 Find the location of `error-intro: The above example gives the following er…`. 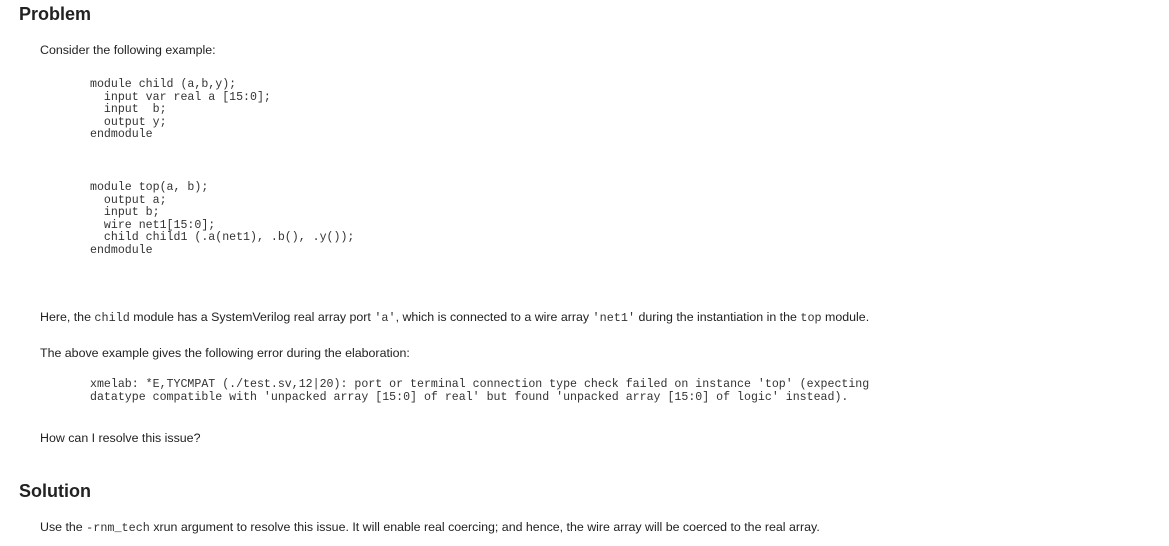

error-intro: The above example gives the following er… is located at coordinates (225, 353).